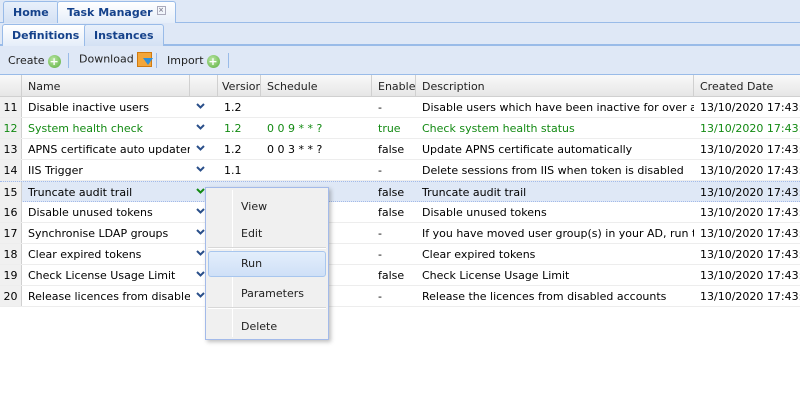 This screenshot has width=800, height=400. I want to click on cell-num: 14, so click(11, 170).